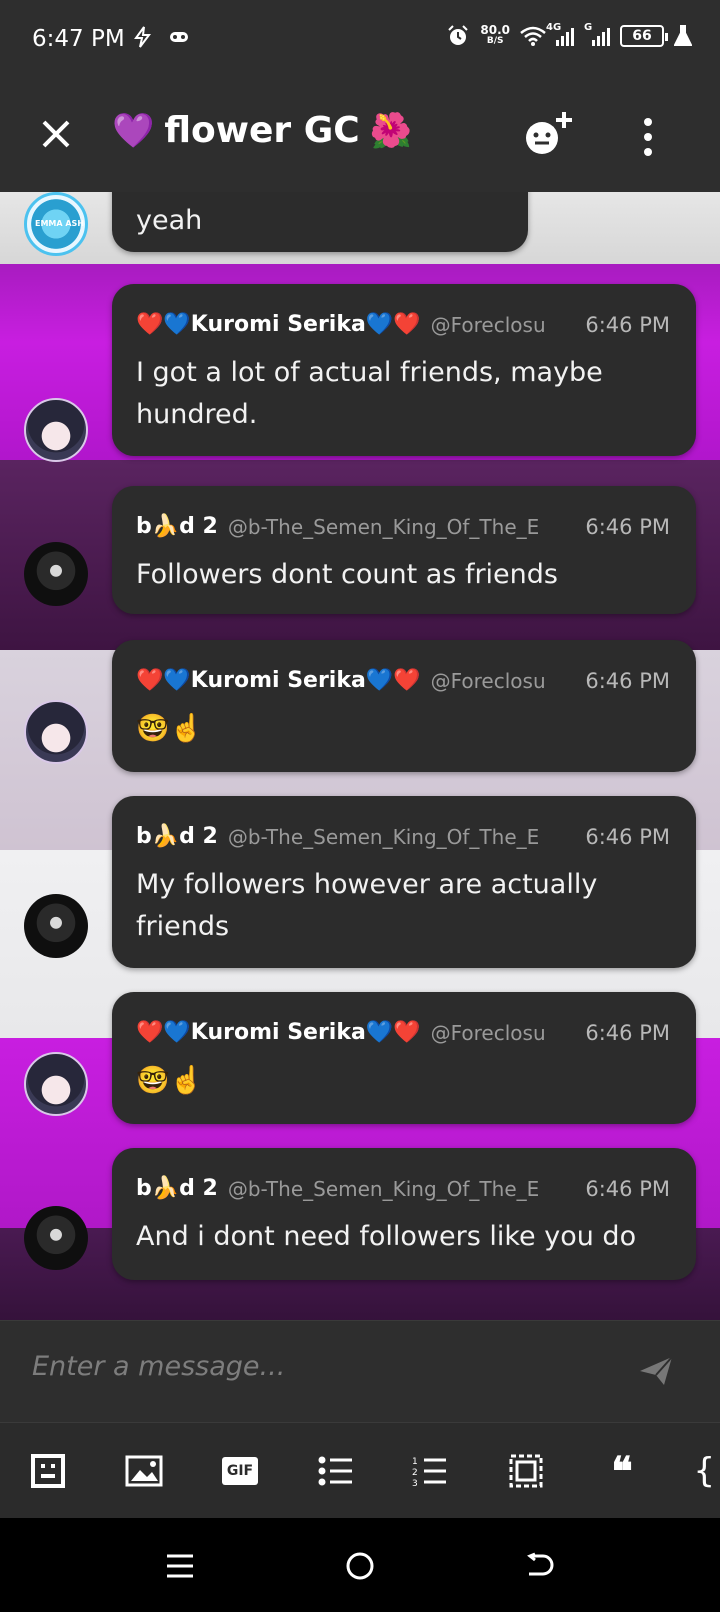  What do you see at coordinates (169, 220) in the screenshot?
I see `message-text: yeah` at bounding box center [169, 220].